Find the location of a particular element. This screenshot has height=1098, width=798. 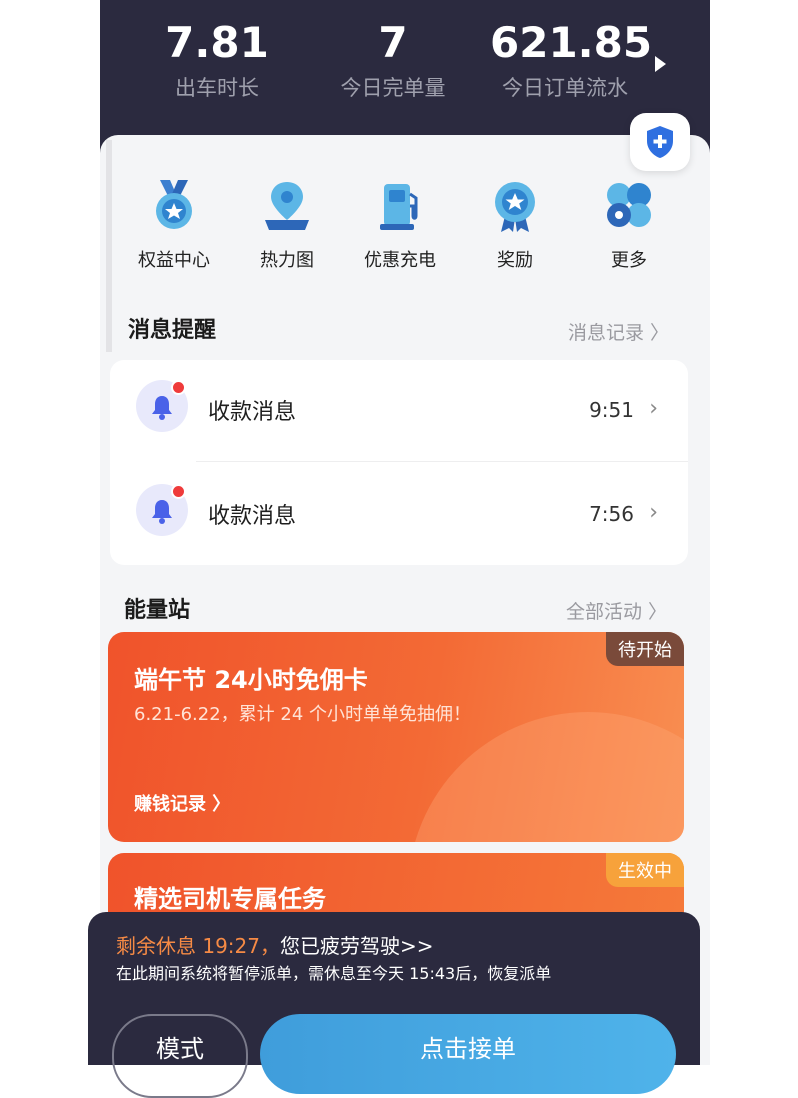

message-history-link: 消息记录 〉 is located at coordinates (618, 331).